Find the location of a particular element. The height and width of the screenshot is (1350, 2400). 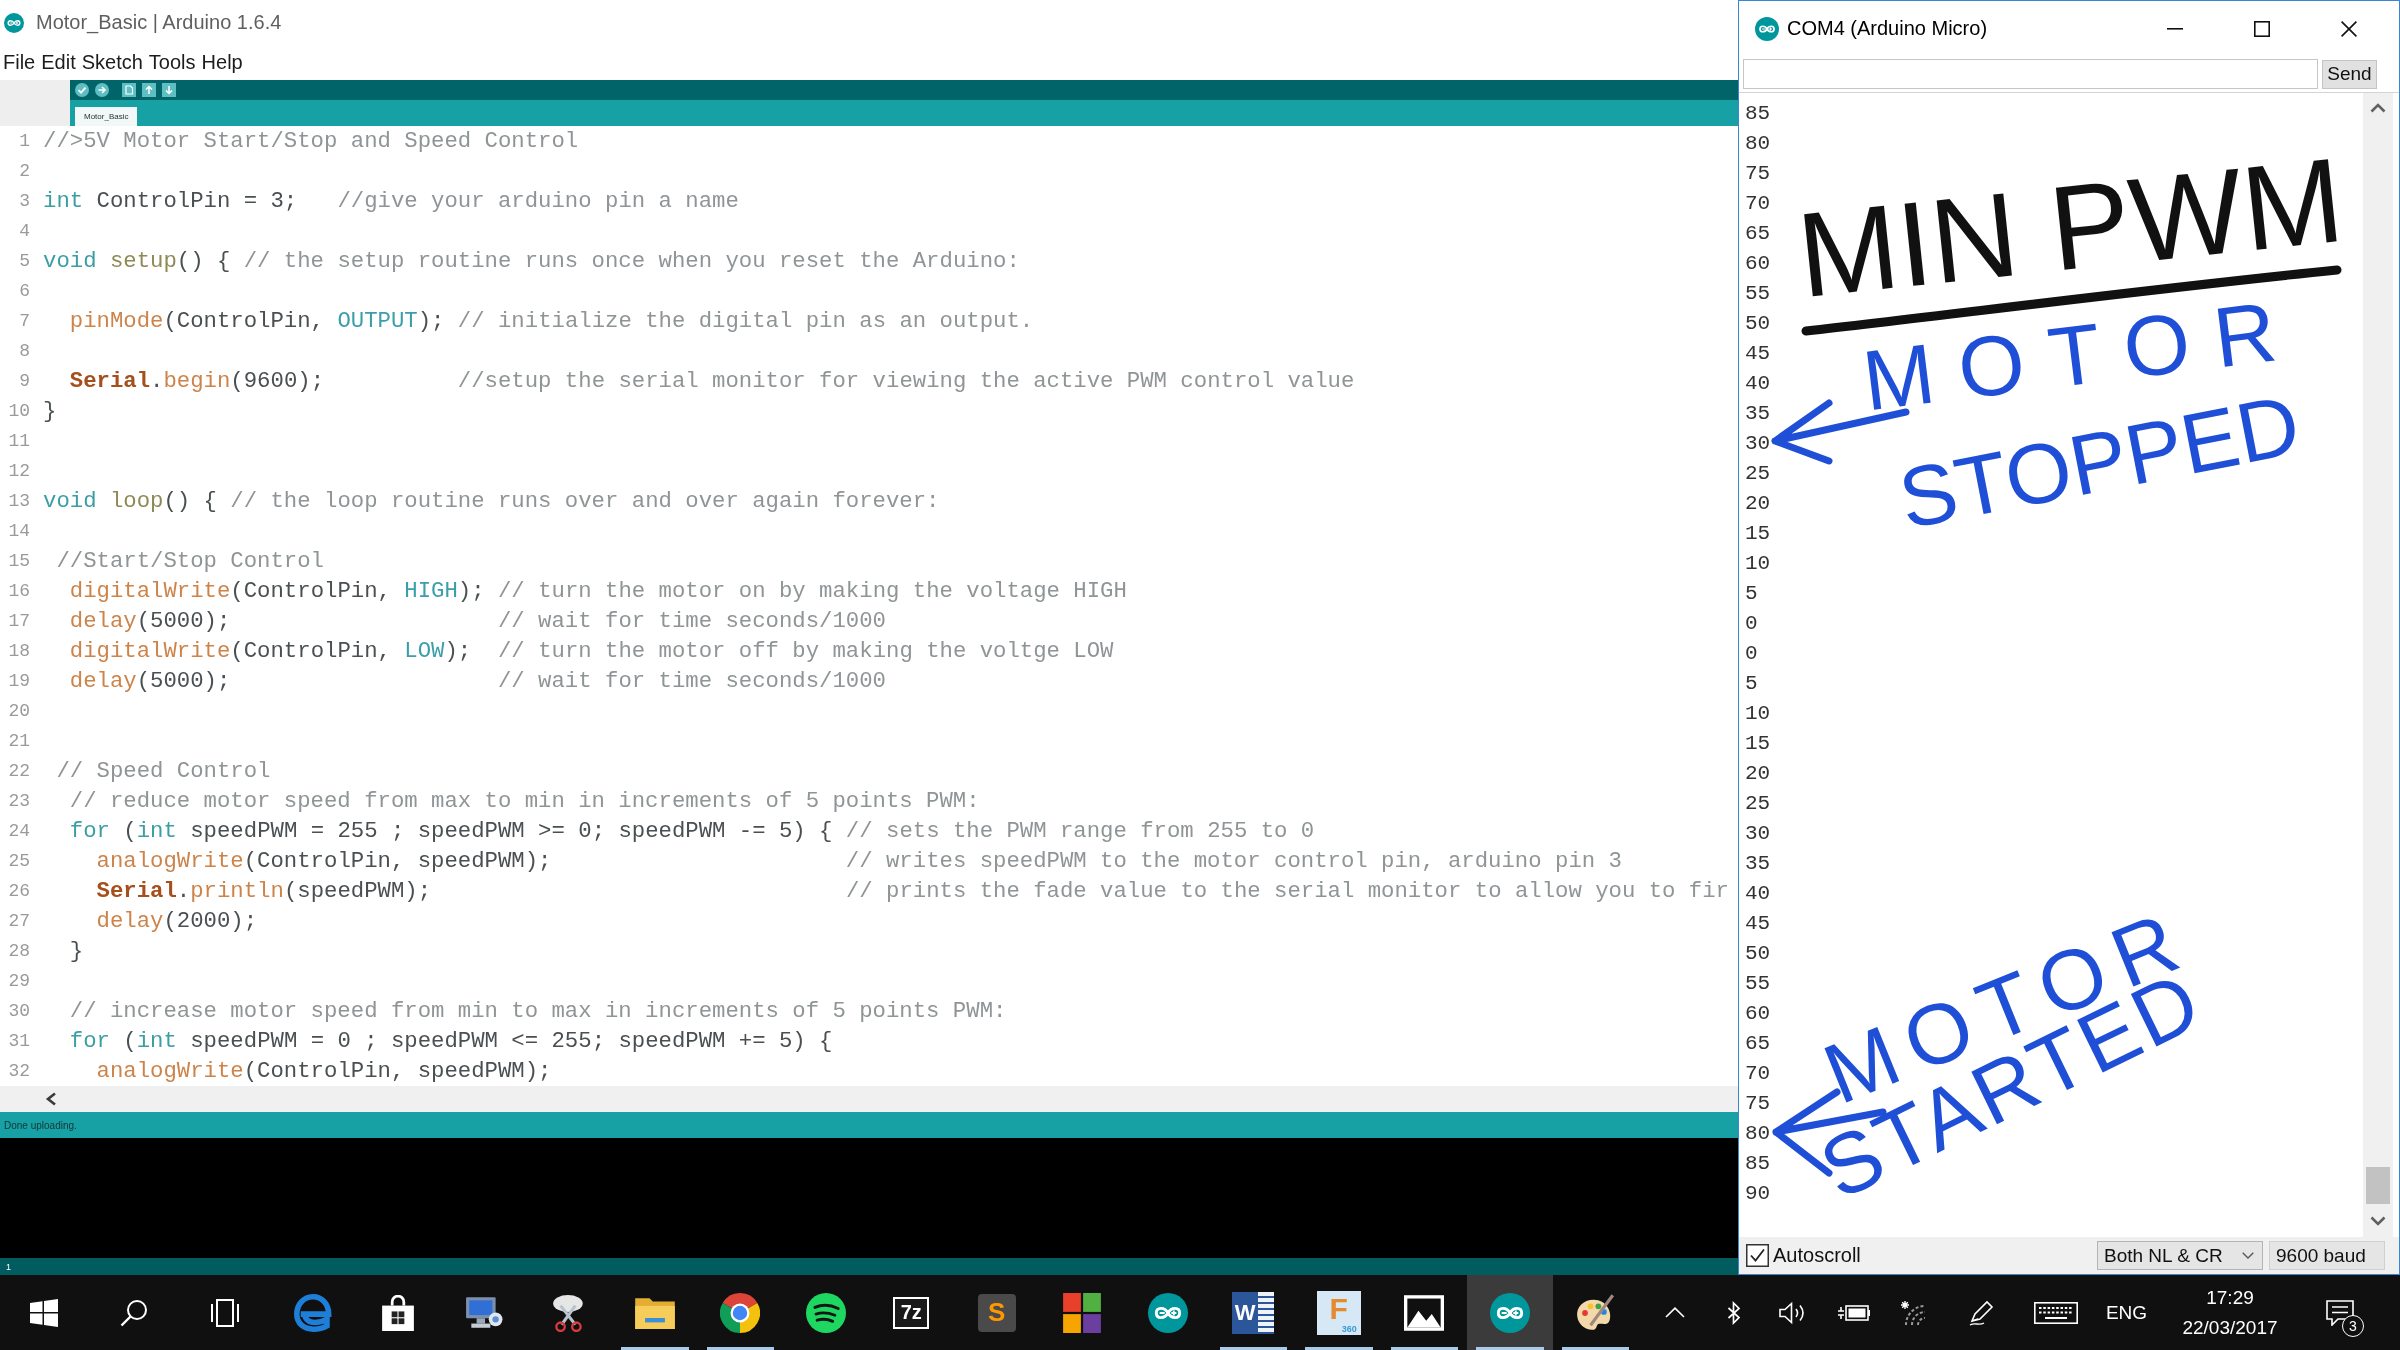

menu-item: Sketch is located at coordinates (112, 62).